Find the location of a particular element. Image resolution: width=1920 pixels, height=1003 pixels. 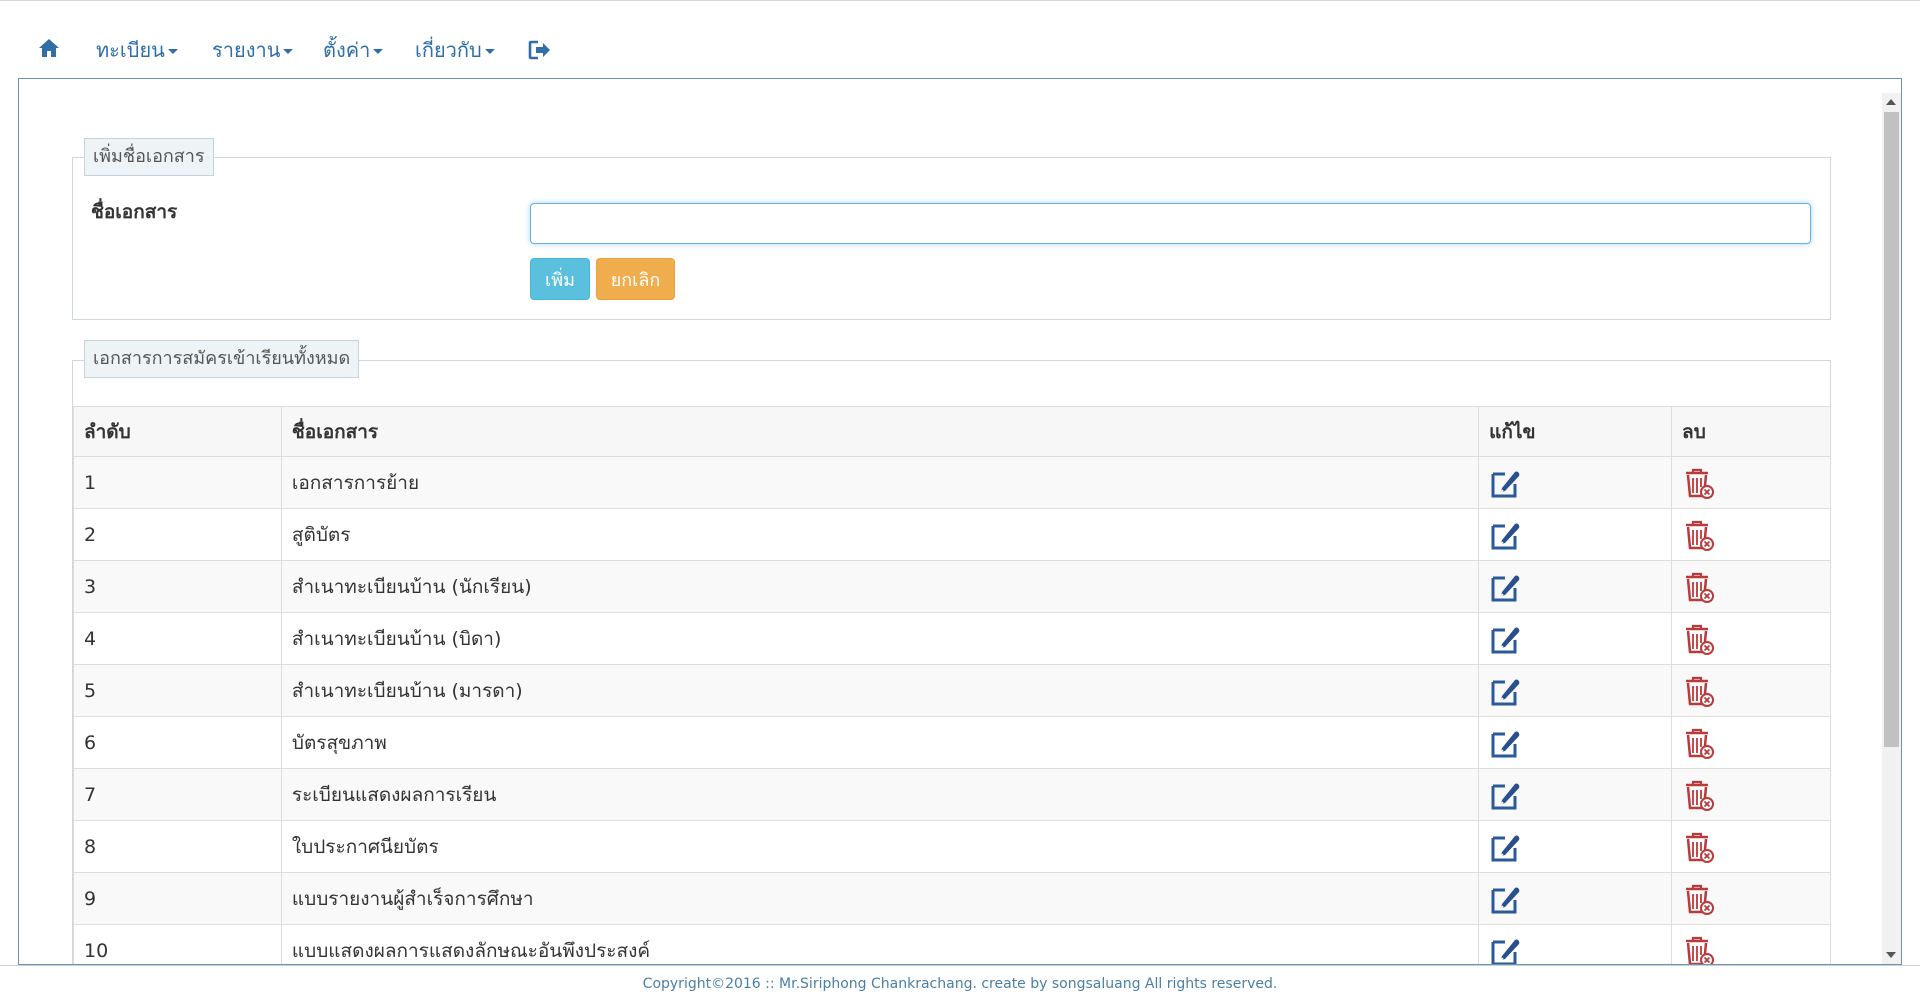

top-navbar: ทะเบียน รายงาน ตั้งค่า เกี่ยวกับ is located at coordinates (960, 39).